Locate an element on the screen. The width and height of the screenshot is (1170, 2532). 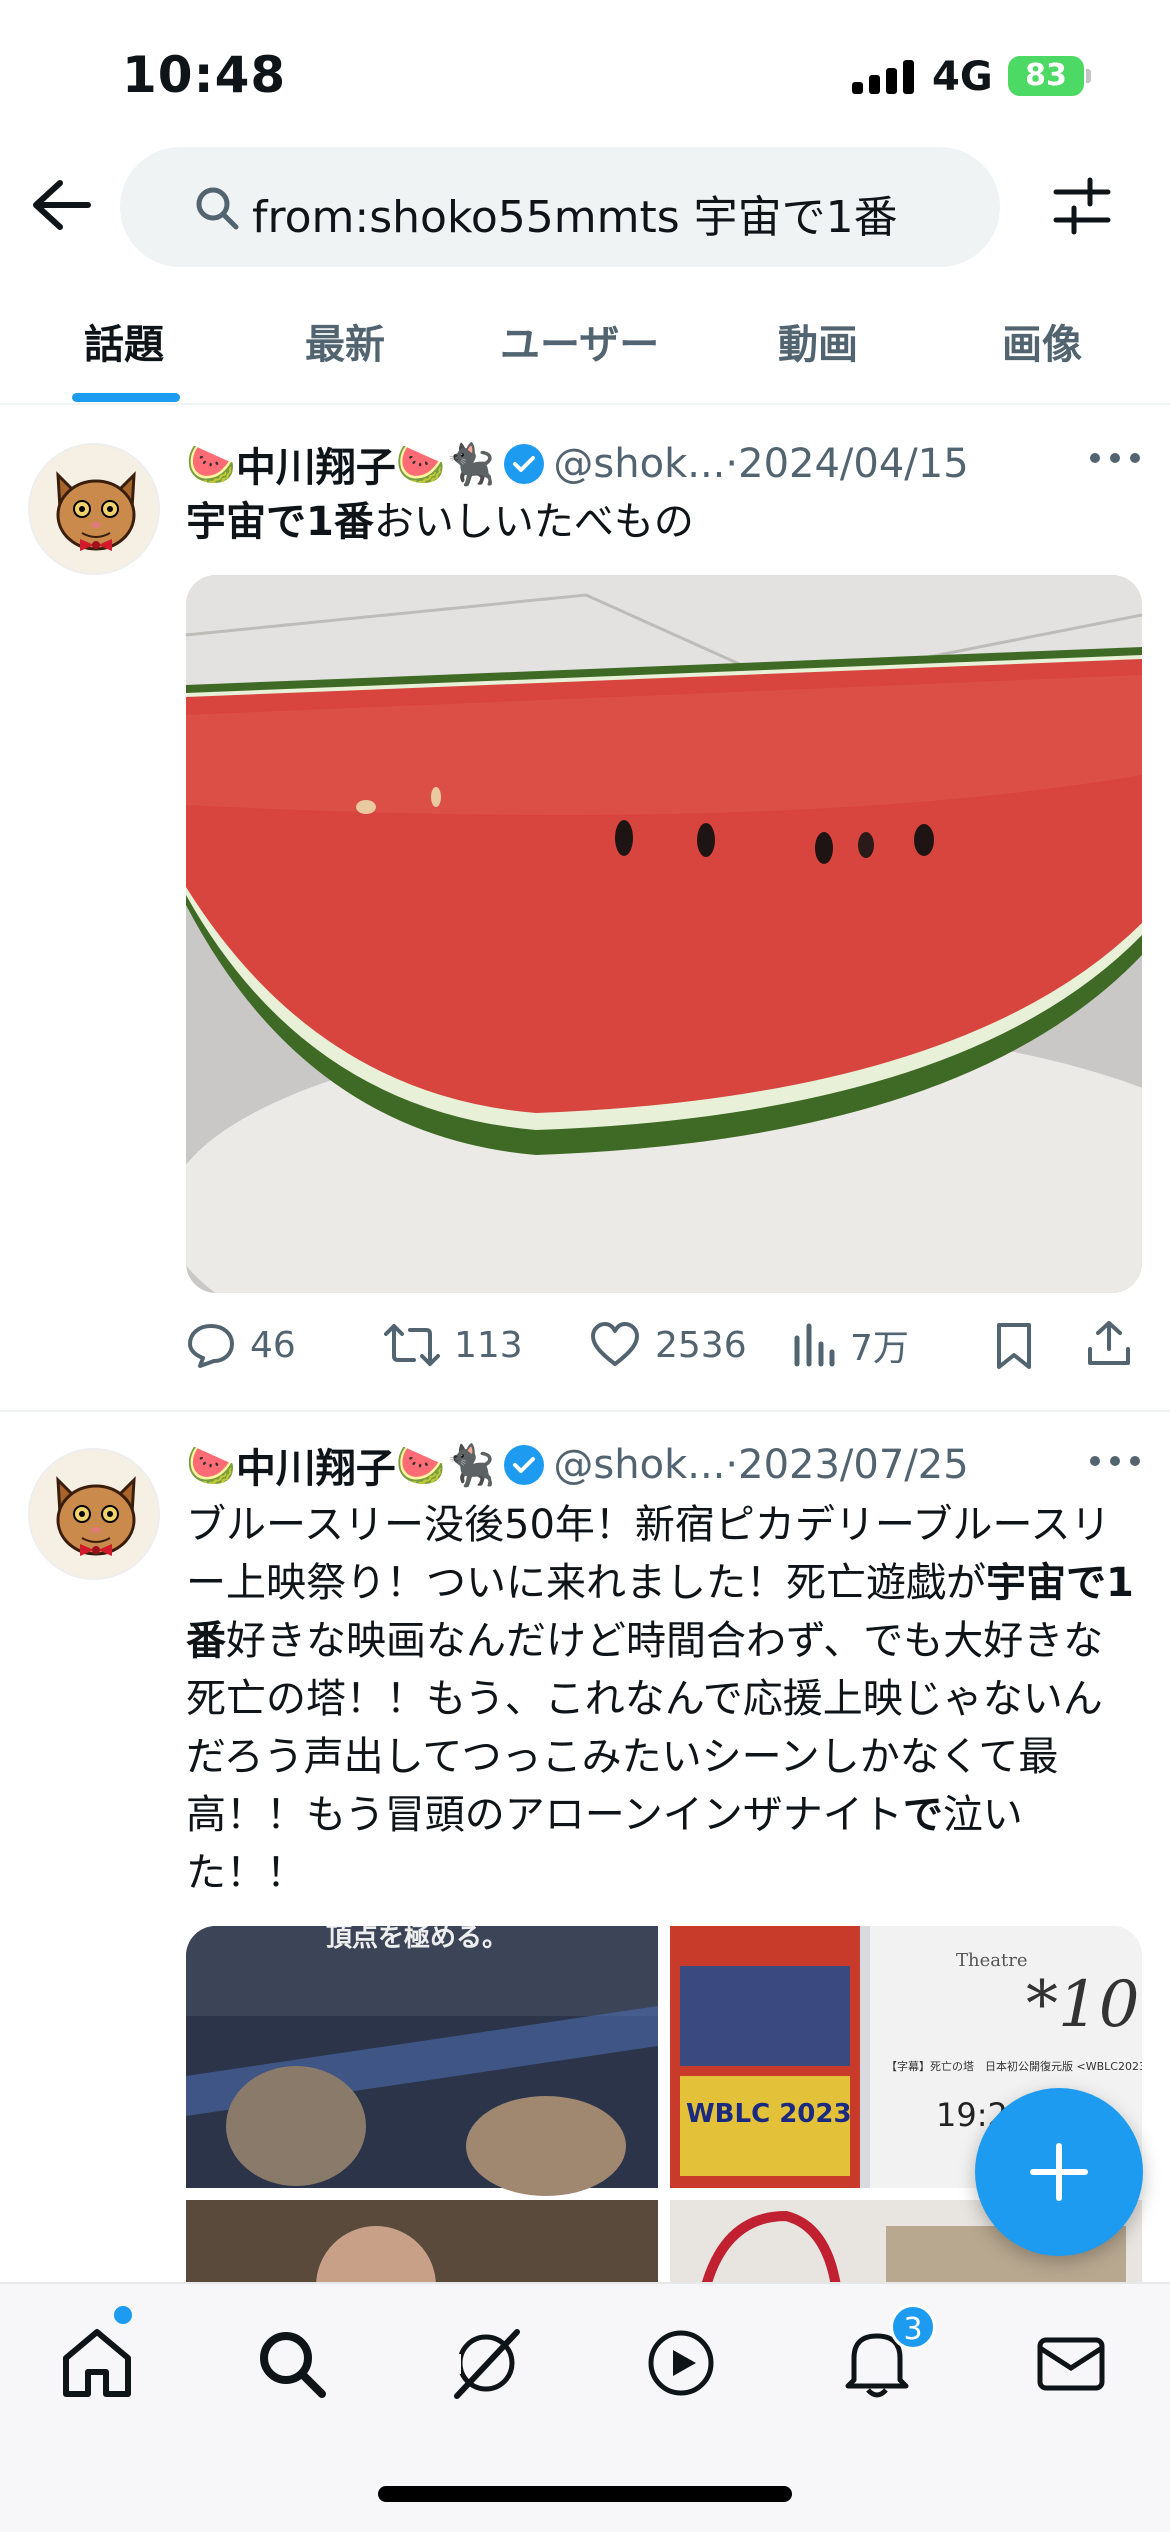
tab-top: 話題 is located at coordinates (124, 341).